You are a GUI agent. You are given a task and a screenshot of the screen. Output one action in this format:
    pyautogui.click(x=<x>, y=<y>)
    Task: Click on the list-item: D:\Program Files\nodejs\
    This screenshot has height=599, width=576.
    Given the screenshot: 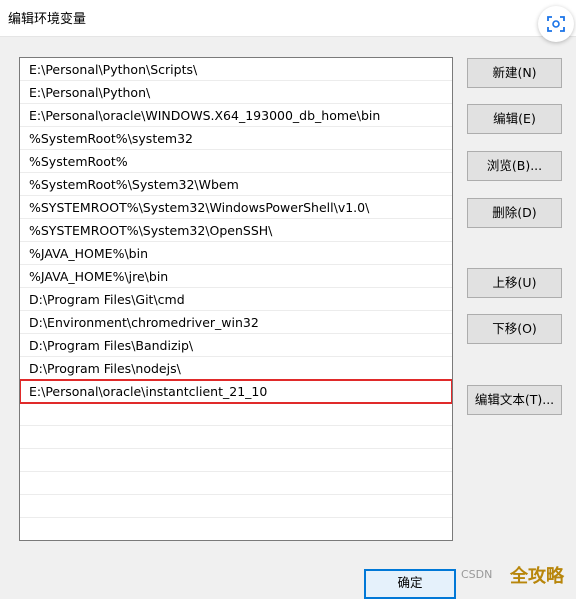 What is the action you would take?
    pyautogui.click(x=236, y=368)
    